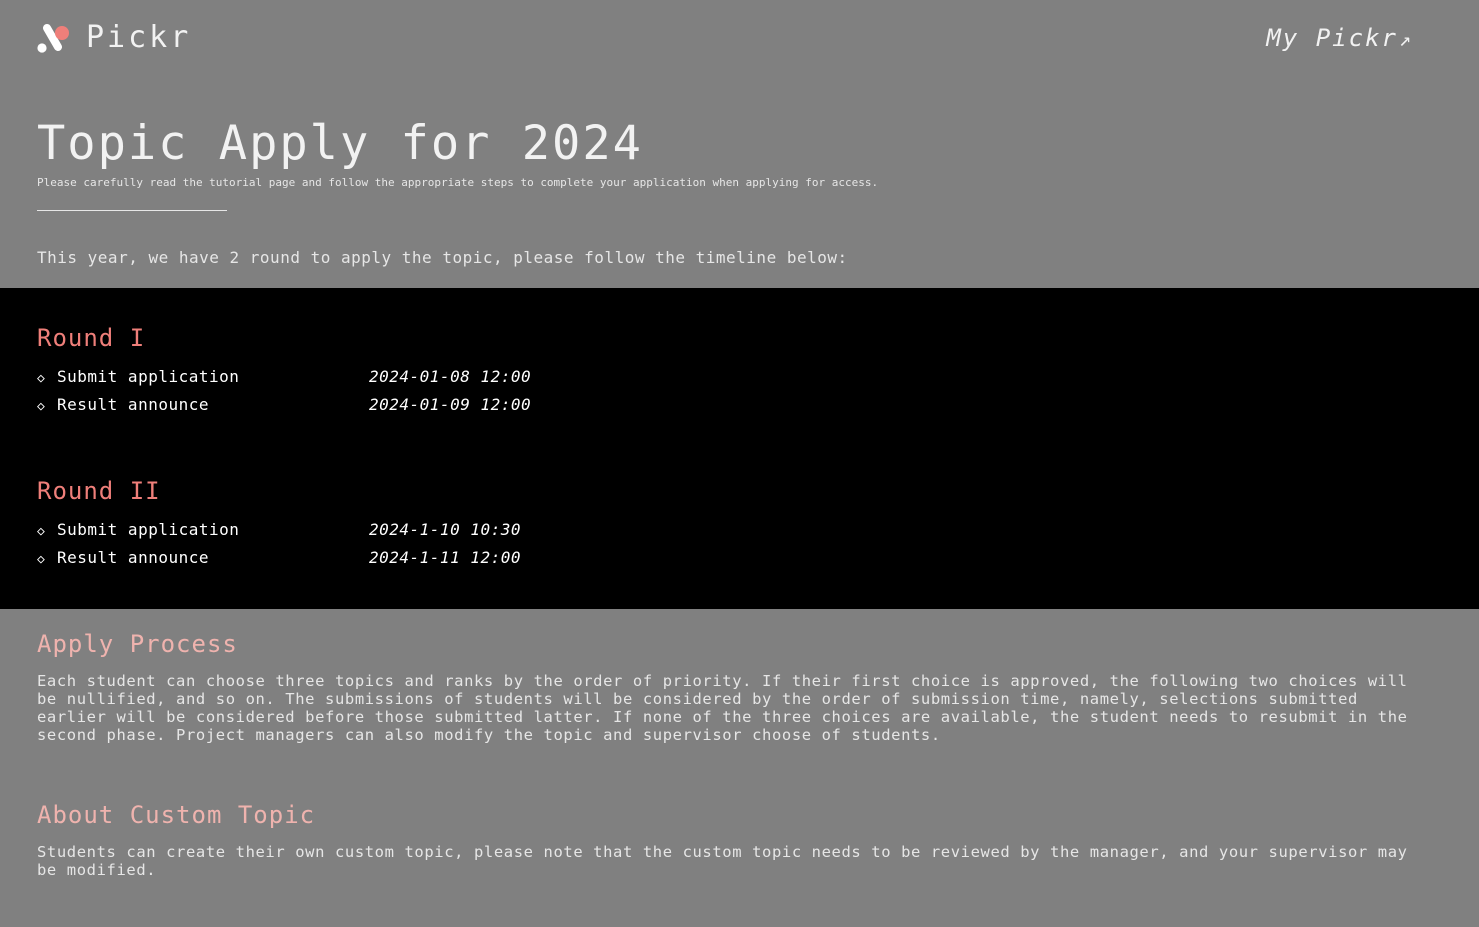  What do you see at coordinates (139, 37) in the screenshot?
I see `brand-name: Pickr` at bounding box center [139, 37].